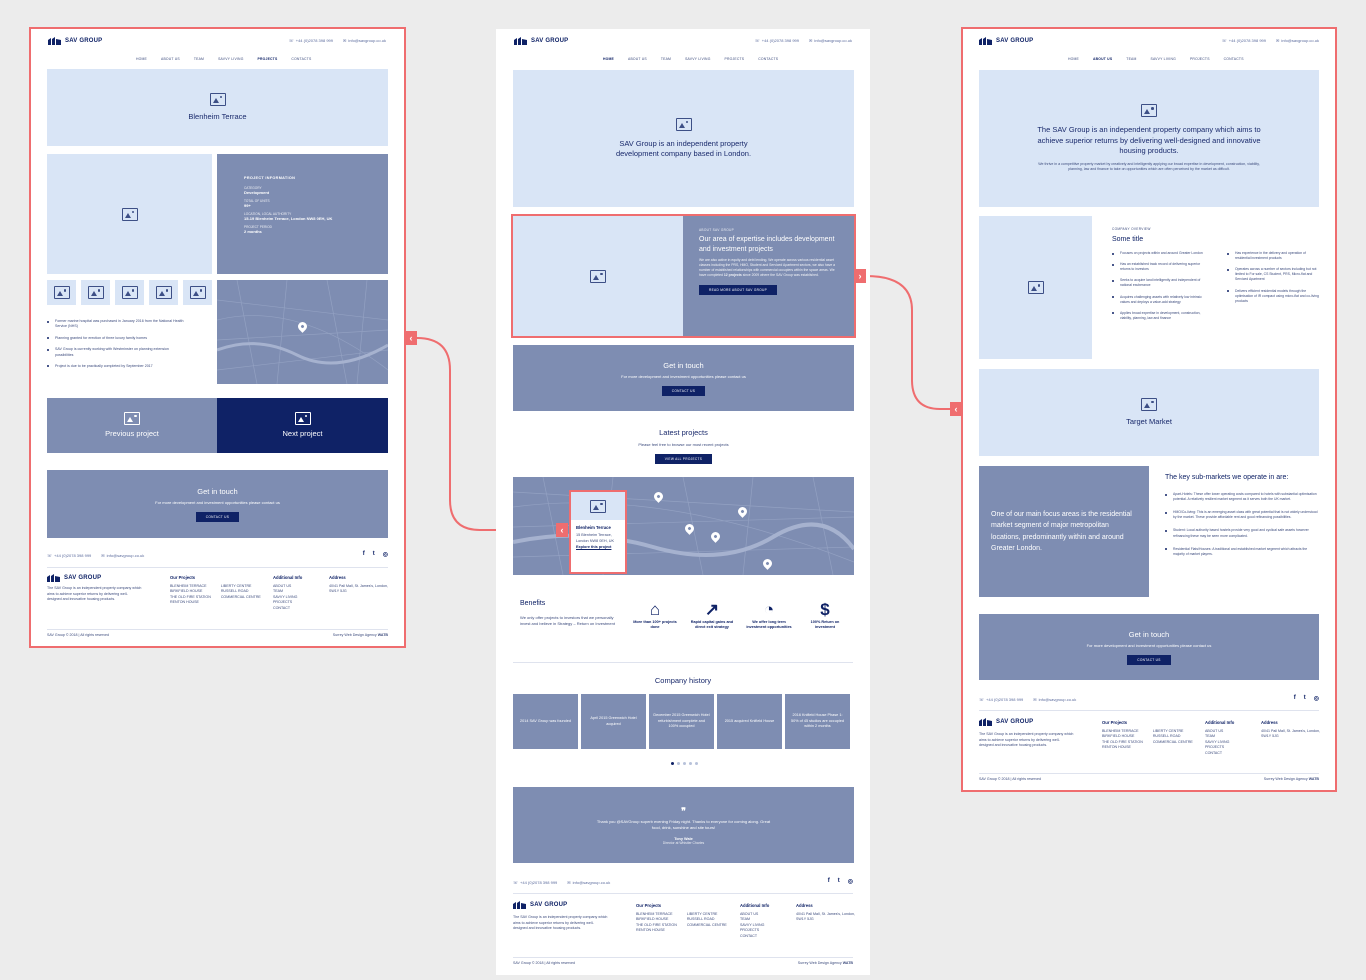 This screenshot has width=1366, height=980. Describe the element at coordinates (132, 425) in the screenshot. I see `previous-project-button: Previous project` at that location.